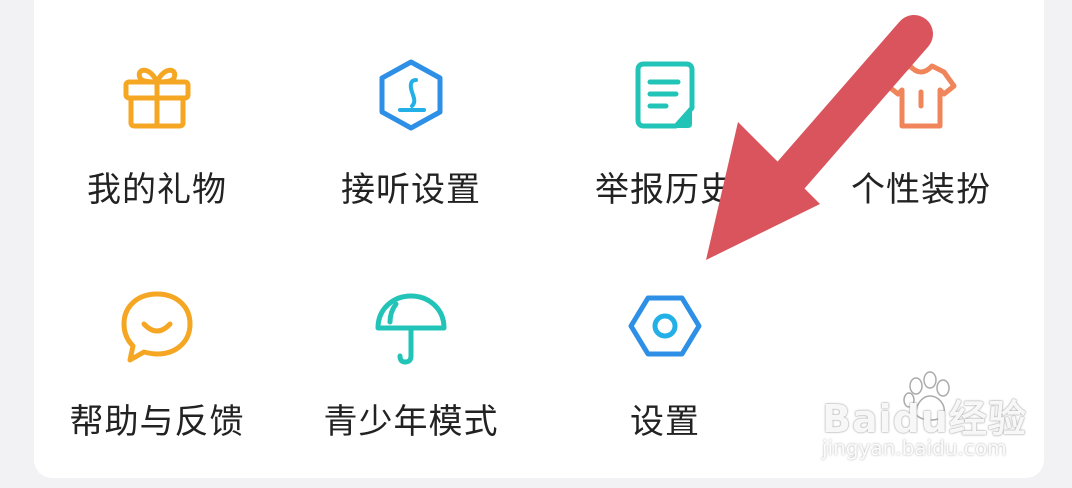 This screenshot has width=1072, height=488. What do you see at coordinates (411, 329) in the screenshot?
I see `umbrella-icon` at bounding box center [411, 329].